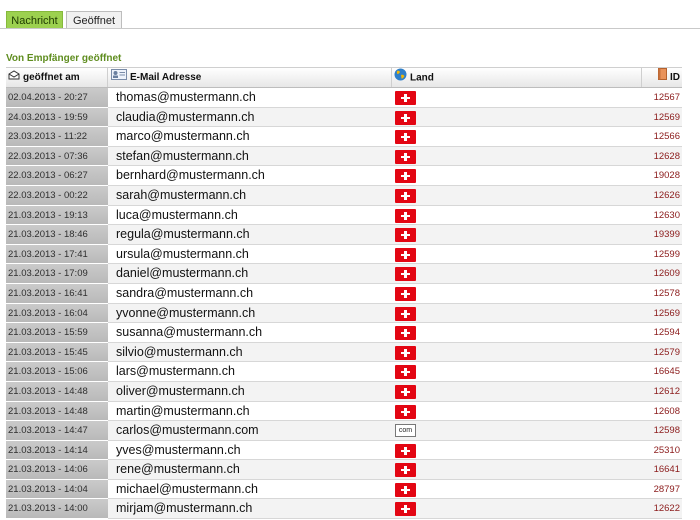  What do you see at coordinates (250, 352) in the screenshot?
I see `email-cell: silvio@mustermann.ch` at bounding box center [250, 352].